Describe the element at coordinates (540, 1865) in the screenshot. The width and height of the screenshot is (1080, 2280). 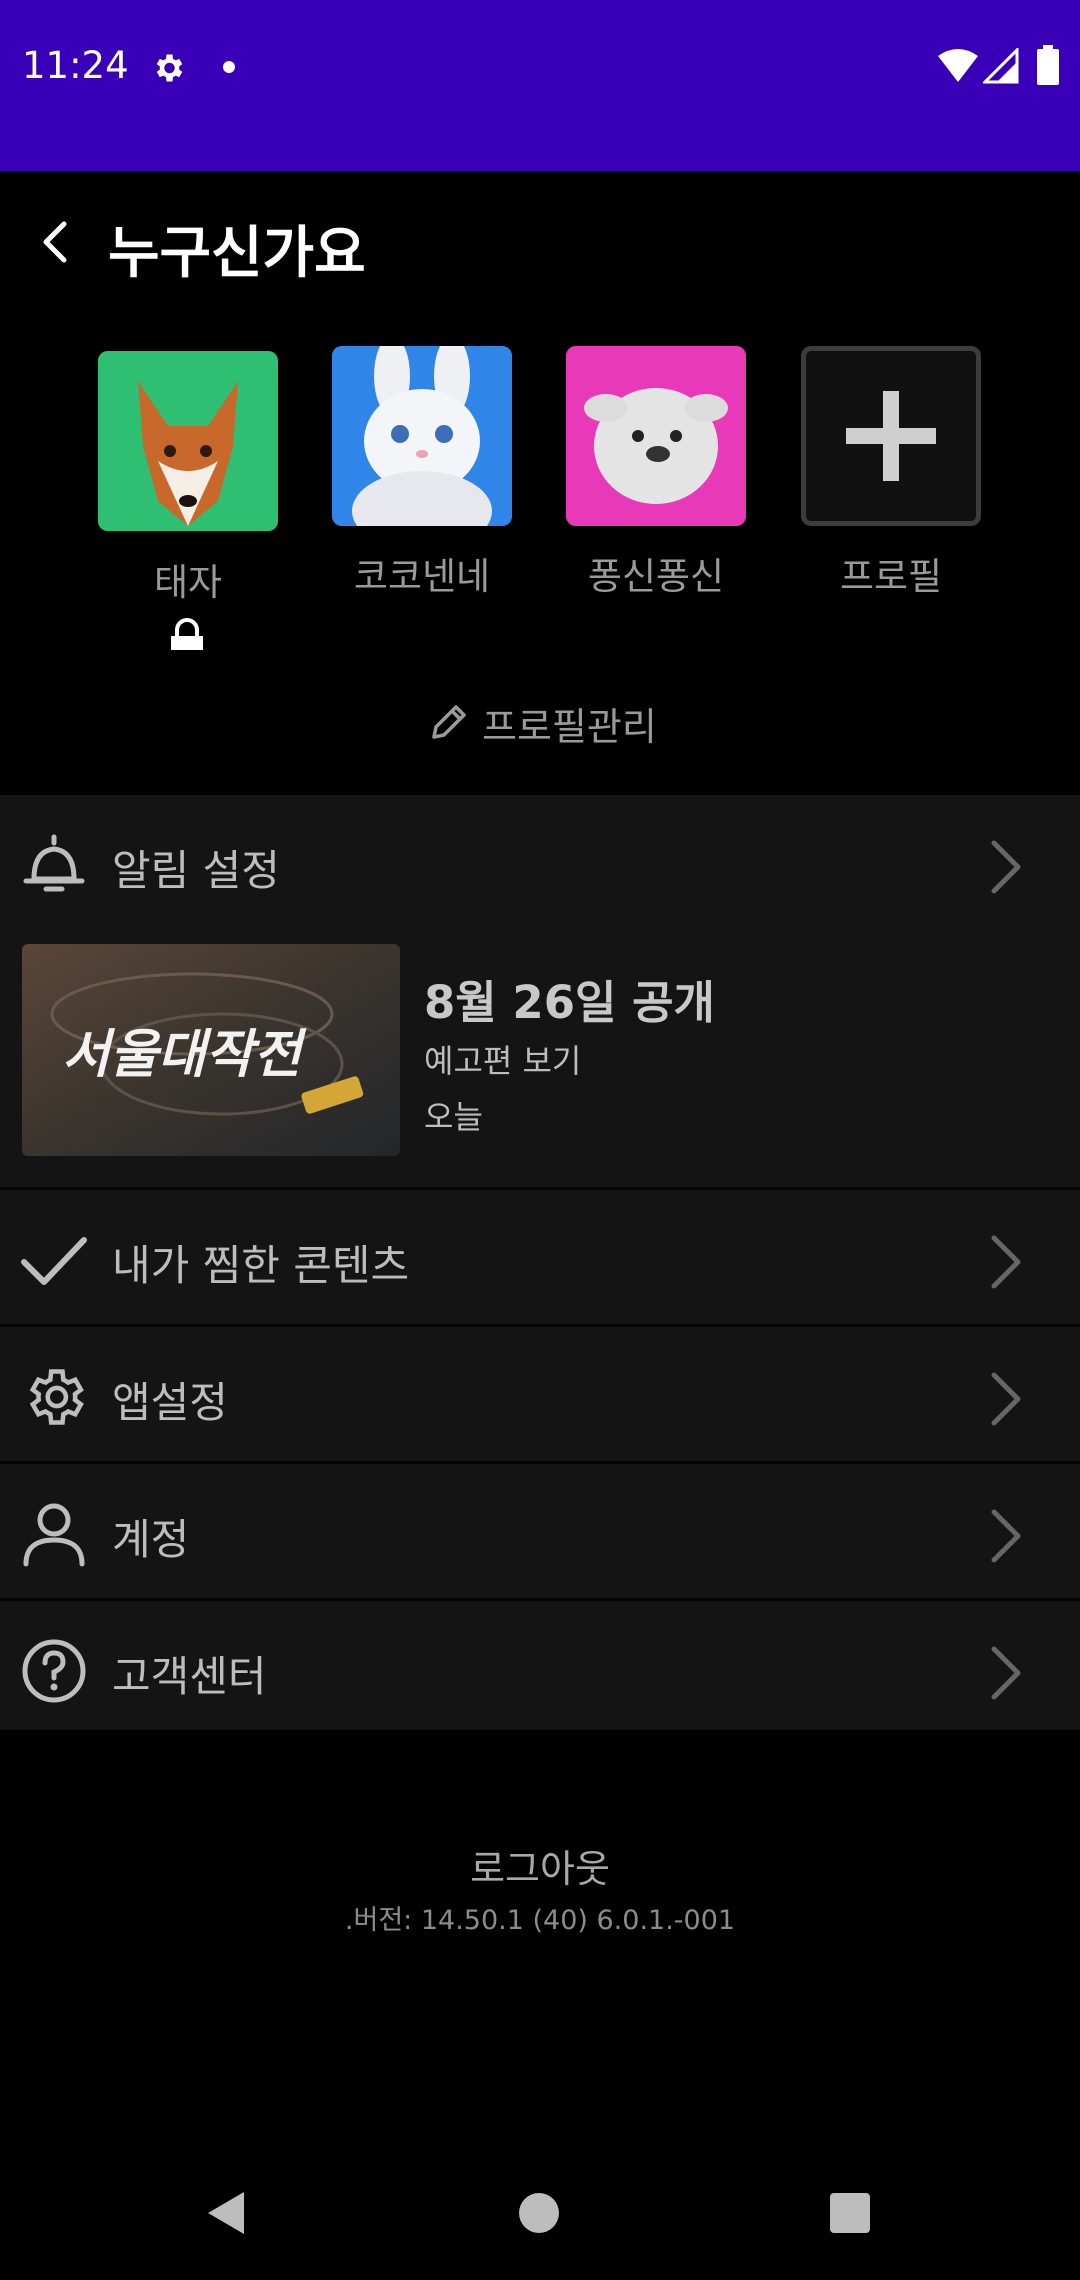
I see `logout-button: 로그아웃` at that location.